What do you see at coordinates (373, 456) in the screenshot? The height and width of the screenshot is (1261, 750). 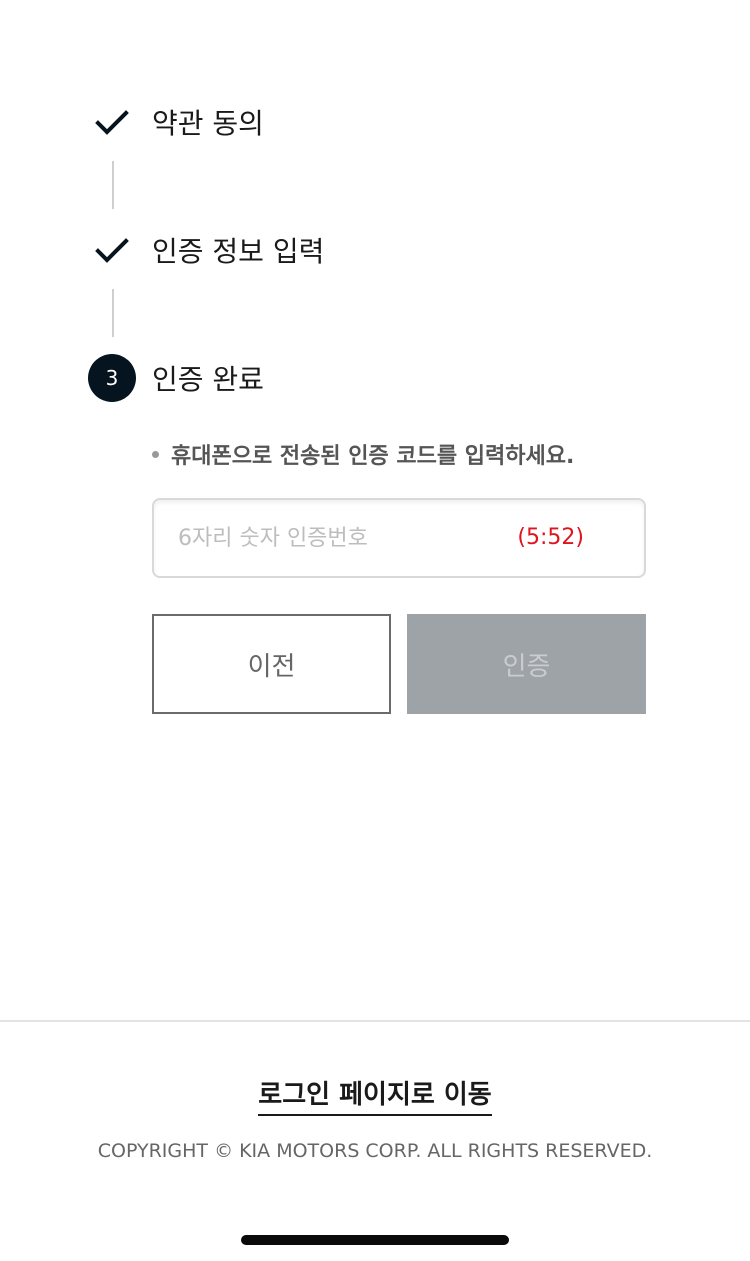 I see `instruction-text: 휴대폰으로 전송된 인증 코드를 입력하세요.` at bounding box center [373, 456].